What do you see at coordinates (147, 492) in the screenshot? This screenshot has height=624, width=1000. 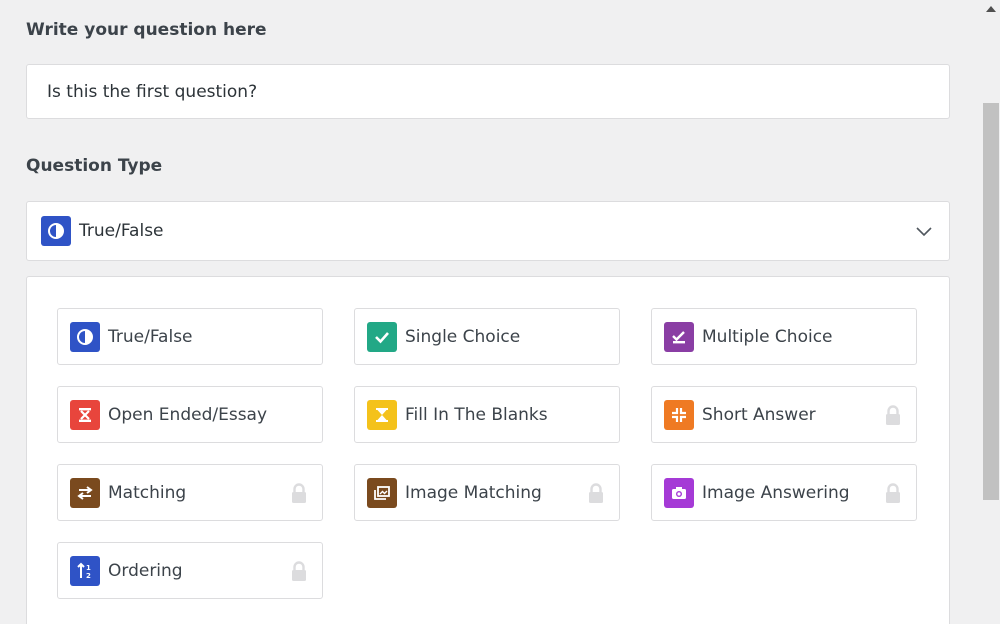 I see `option-label: Matching` at bounding box center [147, 492].